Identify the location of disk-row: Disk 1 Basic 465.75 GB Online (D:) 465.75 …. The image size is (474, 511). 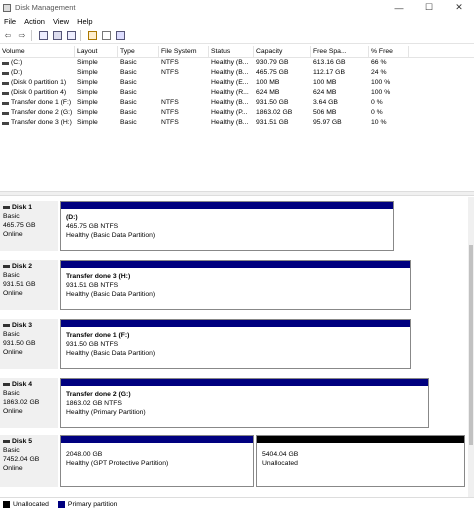
(234, 226).